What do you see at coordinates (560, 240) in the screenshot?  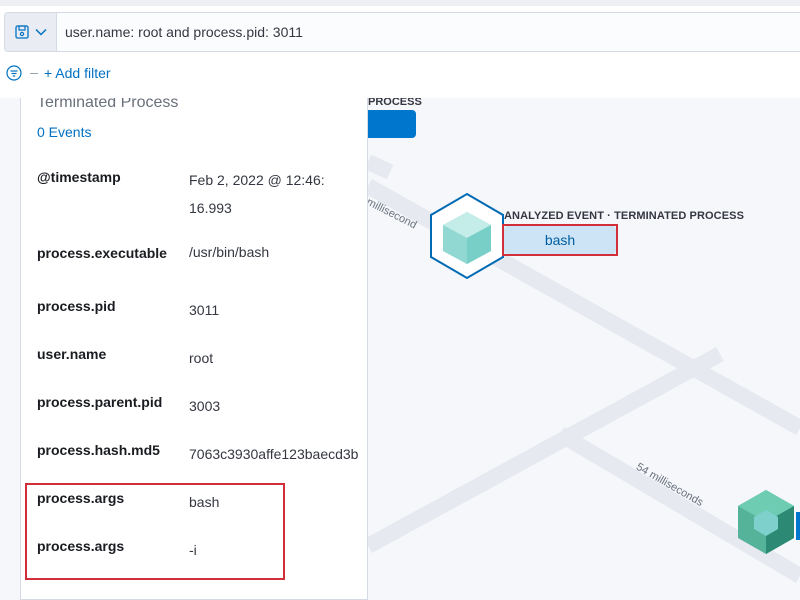 I see `highlight-node-button` at bounding box center [560, 240].